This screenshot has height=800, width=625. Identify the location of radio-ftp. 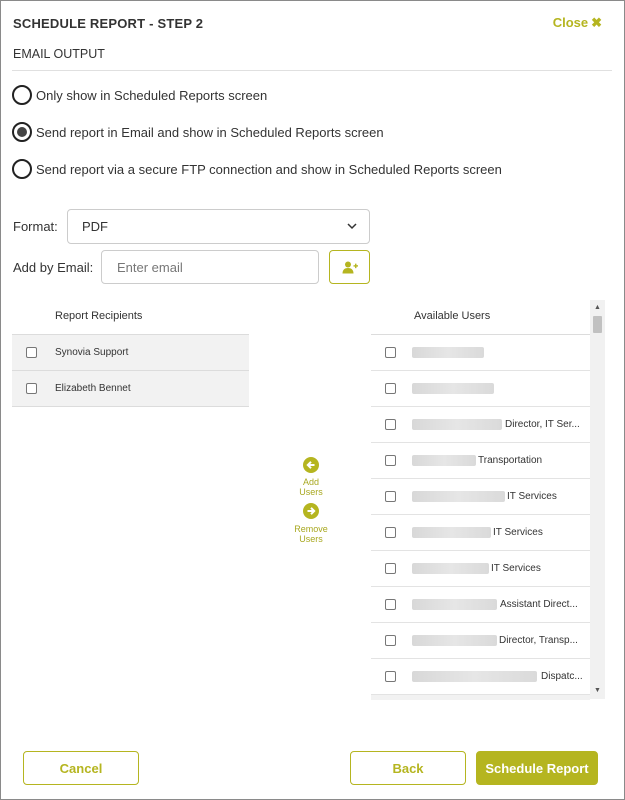
(22, 169).